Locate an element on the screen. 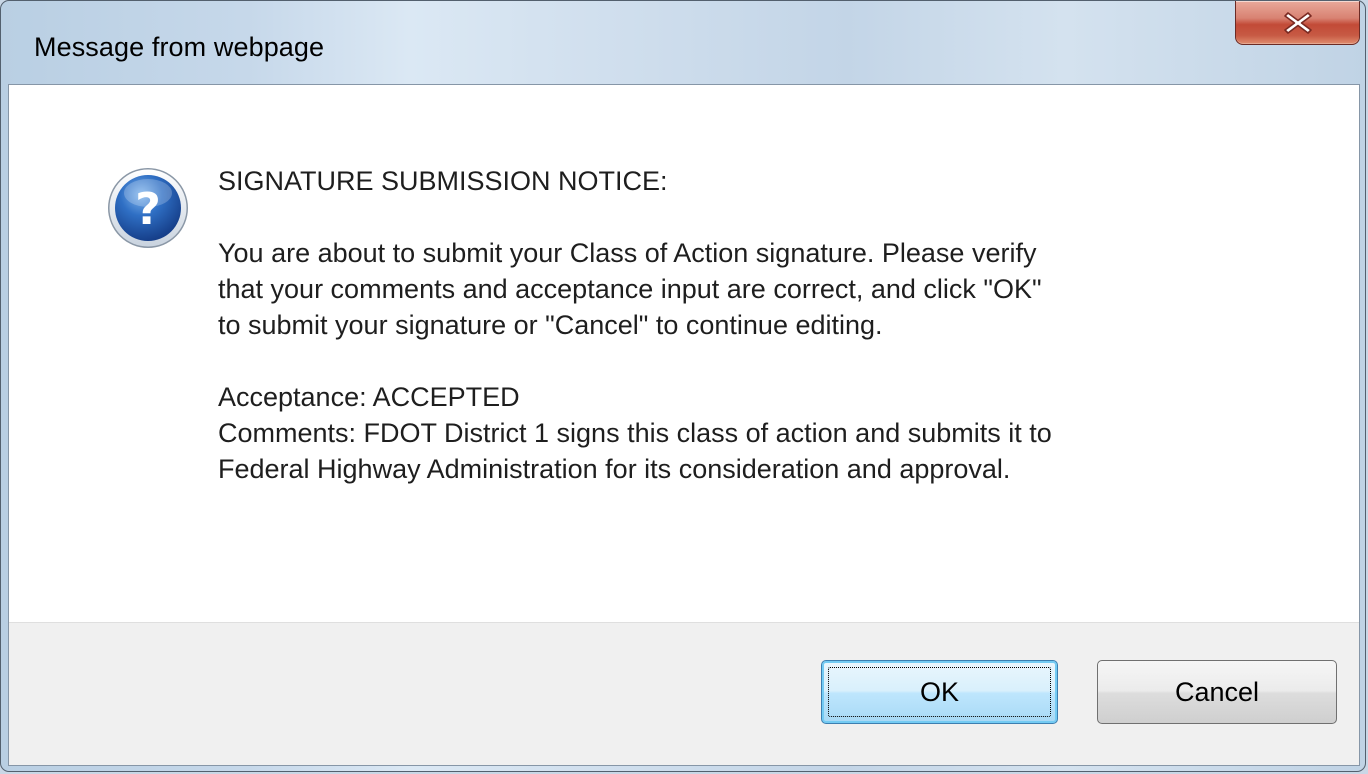 The image size is (1368, 774). message-heading: SIGNATURE SUBMISSION NOTICE: is located at coordinates (443, 181).